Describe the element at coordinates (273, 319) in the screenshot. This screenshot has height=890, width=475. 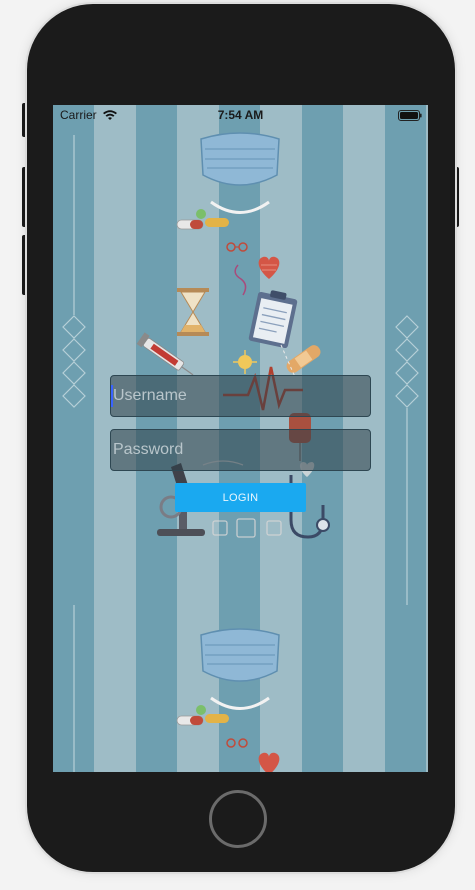
I see `clipboard-icon` at that location.